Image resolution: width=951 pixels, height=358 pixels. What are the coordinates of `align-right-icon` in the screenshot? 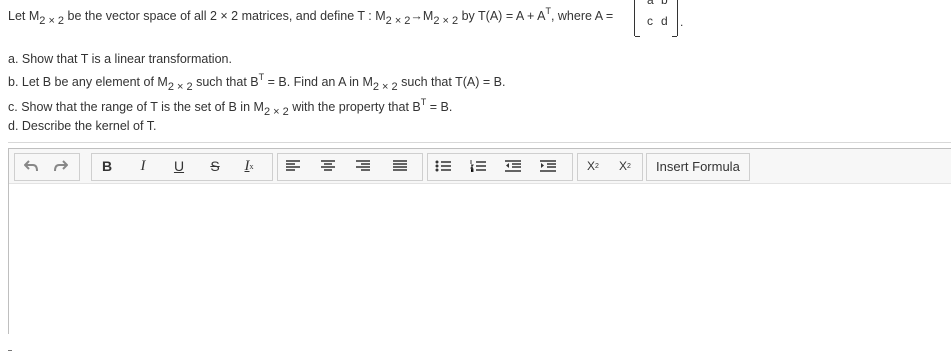 It's located at (363, 165).